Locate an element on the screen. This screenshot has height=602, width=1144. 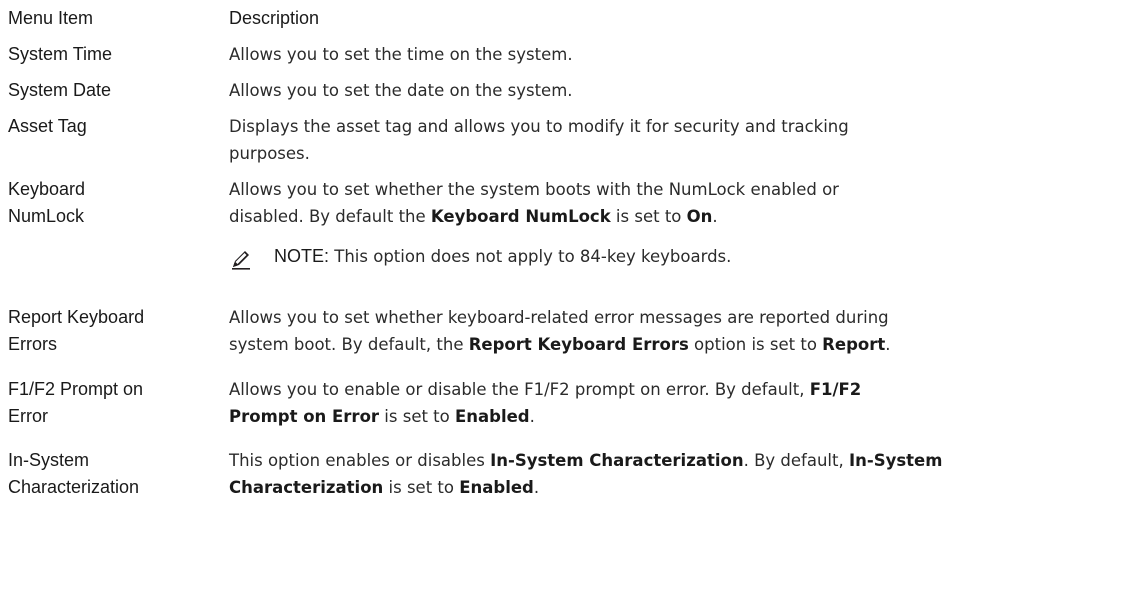
menu-item-name: Keyboard NumLock is located at coordinates (103, 203).